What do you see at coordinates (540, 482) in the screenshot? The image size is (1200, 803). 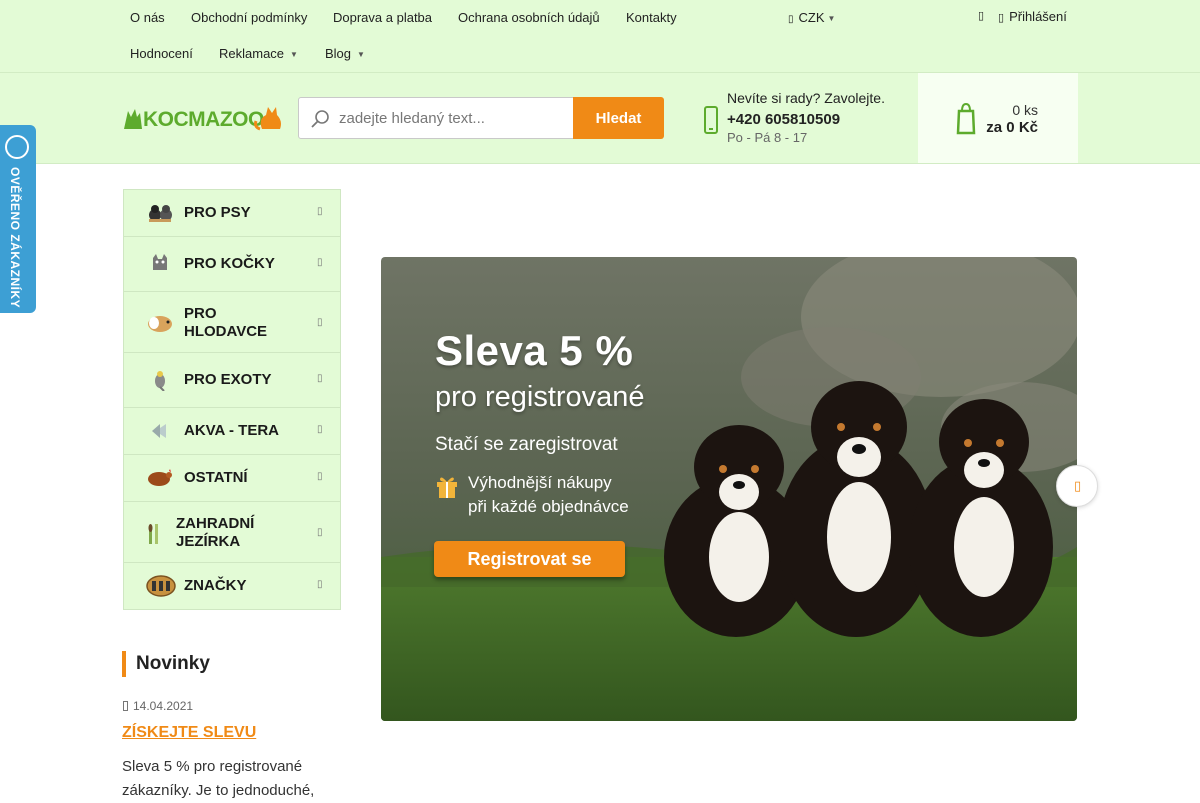 I see `banner-perk-line: Výhodnější nákupy` at bounding box center [540, 482].